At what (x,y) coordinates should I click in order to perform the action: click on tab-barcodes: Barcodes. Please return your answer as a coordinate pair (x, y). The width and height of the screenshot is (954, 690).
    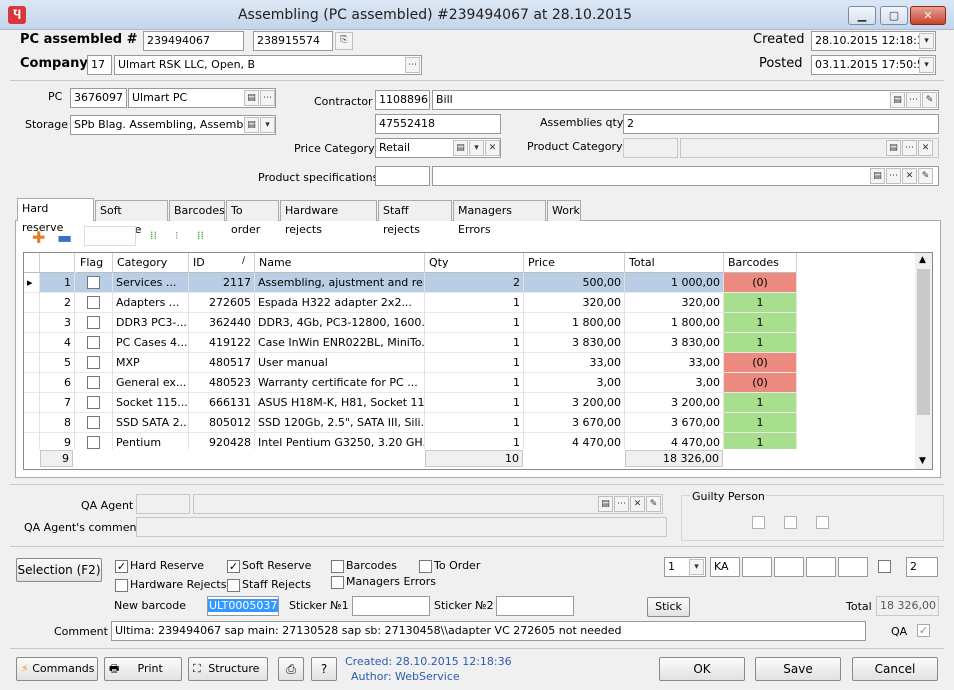
    Looking at the image, I should click on (197, 210).